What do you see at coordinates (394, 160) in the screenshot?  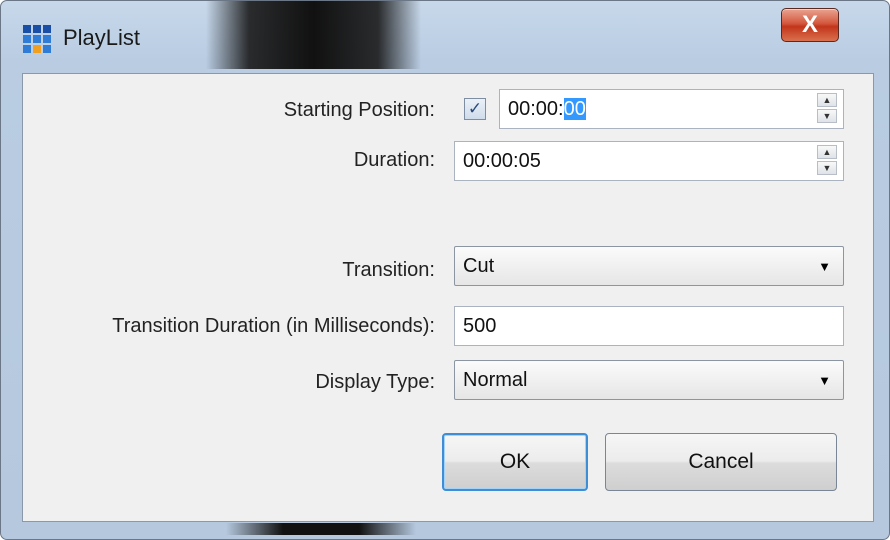 I see `duration-label: Duration:` at bounding box center [394, 160].